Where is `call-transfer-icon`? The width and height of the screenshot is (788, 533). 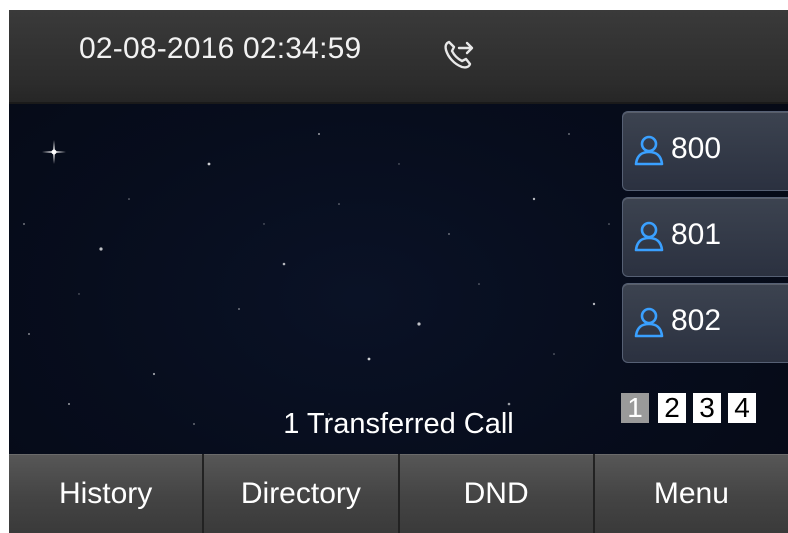 call-transfer-icon is located at coordinates (459, 54).